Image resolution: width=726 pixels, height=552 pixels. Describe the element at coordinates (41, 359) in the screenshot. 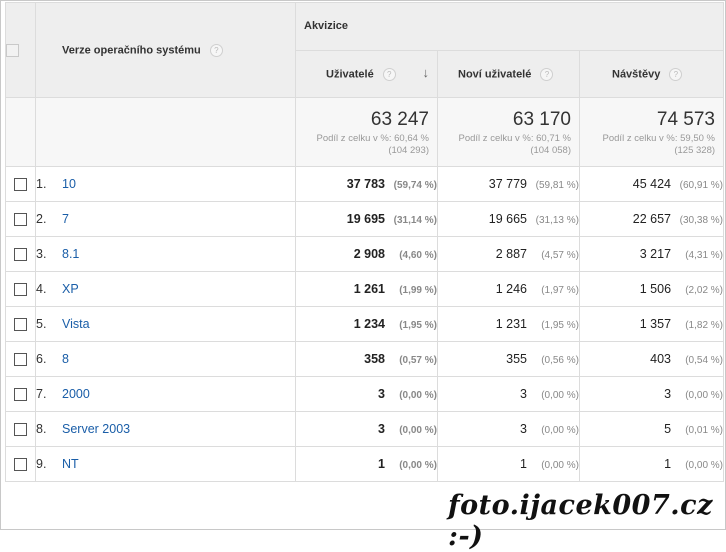

I see `row-index: 6.` at that location.